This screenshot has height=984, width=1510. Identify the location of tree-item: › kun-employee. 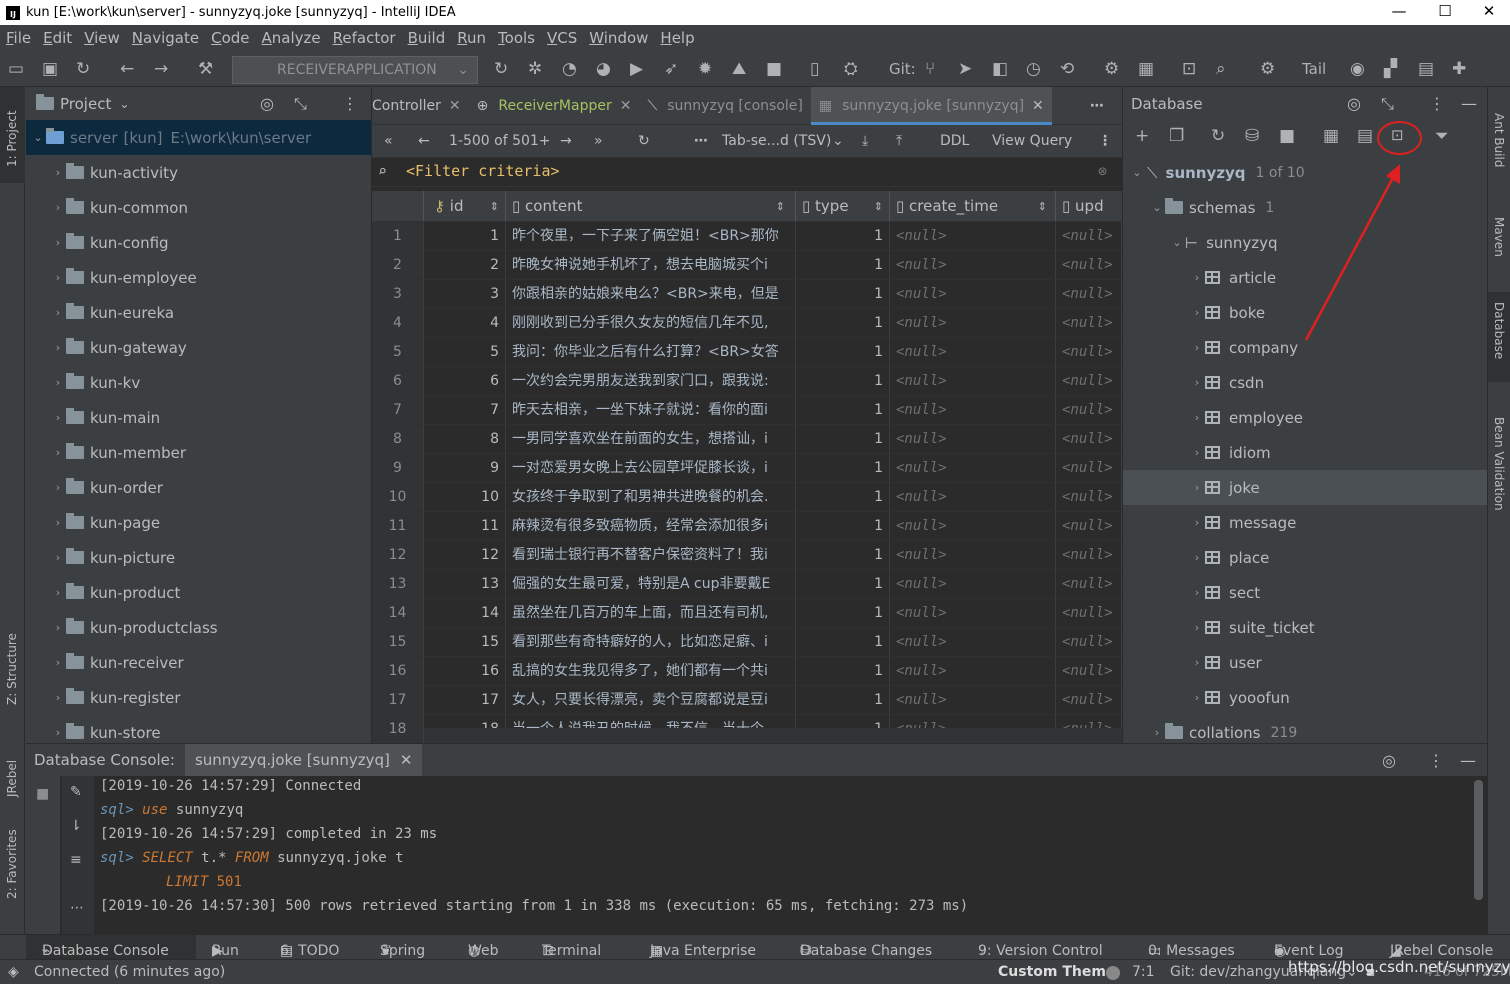
(198, 277).